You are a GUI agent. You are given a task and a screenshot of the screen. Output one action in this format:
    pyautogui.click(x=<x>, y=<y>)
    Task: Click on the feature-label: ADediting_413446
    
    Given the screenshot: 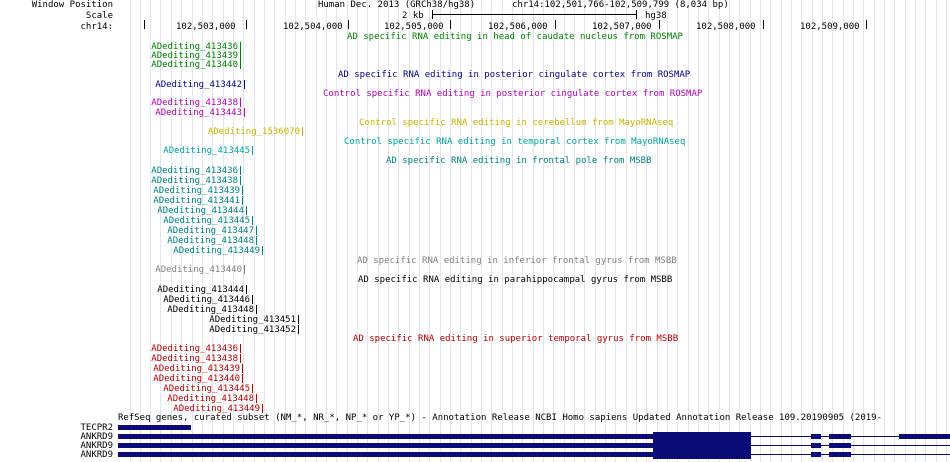 What is the action you would take?
    pyautogui.click(x=125, y=300)
    